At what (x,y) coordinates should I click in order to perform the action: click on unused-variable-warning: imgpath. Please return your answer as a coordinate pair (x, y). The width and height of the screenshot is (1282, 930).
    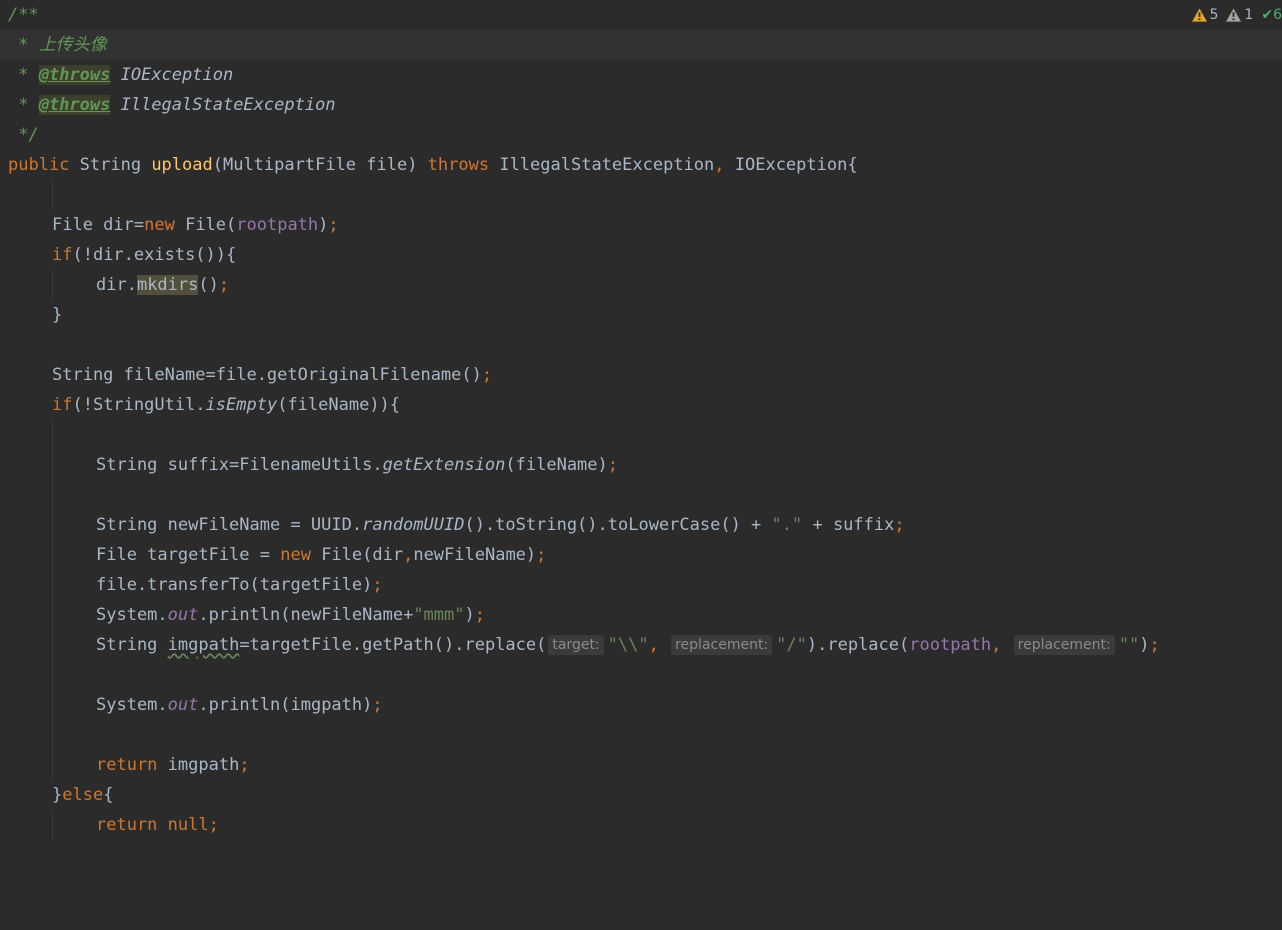
    Looking at the image, I should click on (204, 645).